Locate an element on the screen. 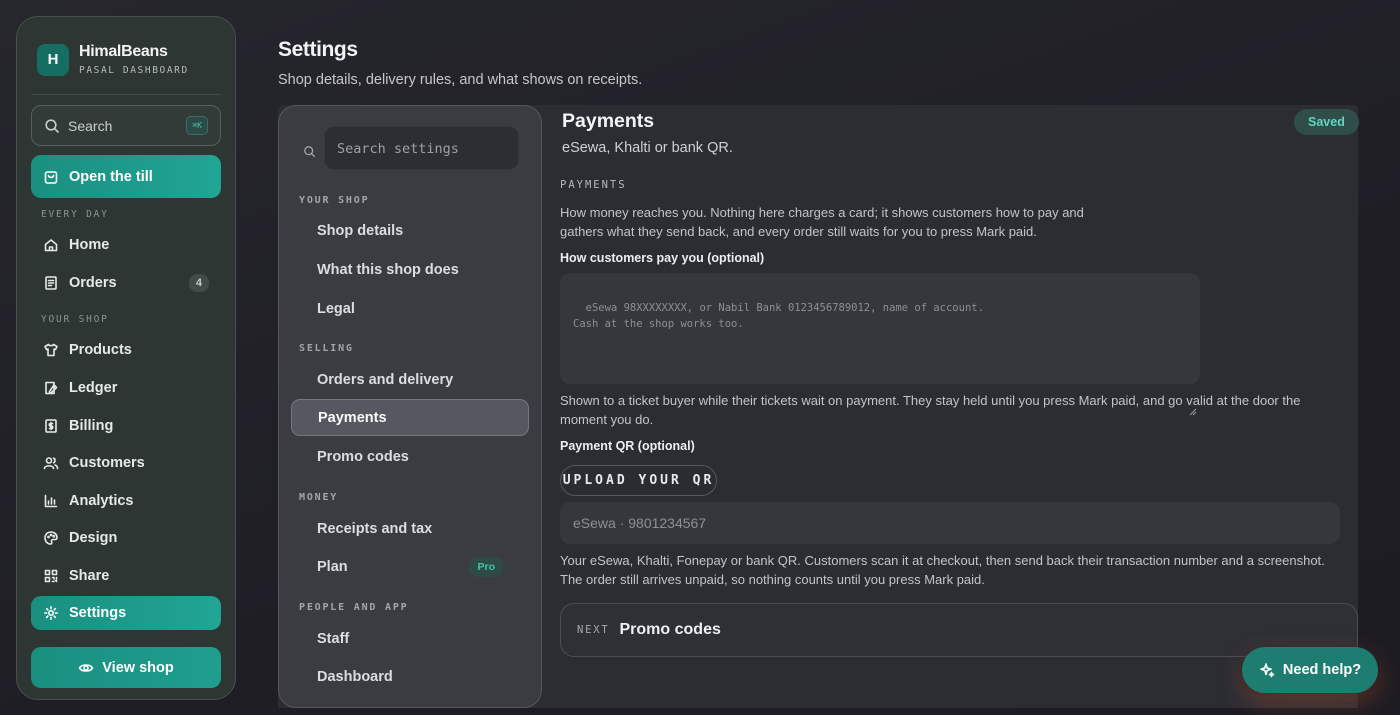  settings-group-people-and-app: PEOPLE AND APP is located at coordinates (354, 607).